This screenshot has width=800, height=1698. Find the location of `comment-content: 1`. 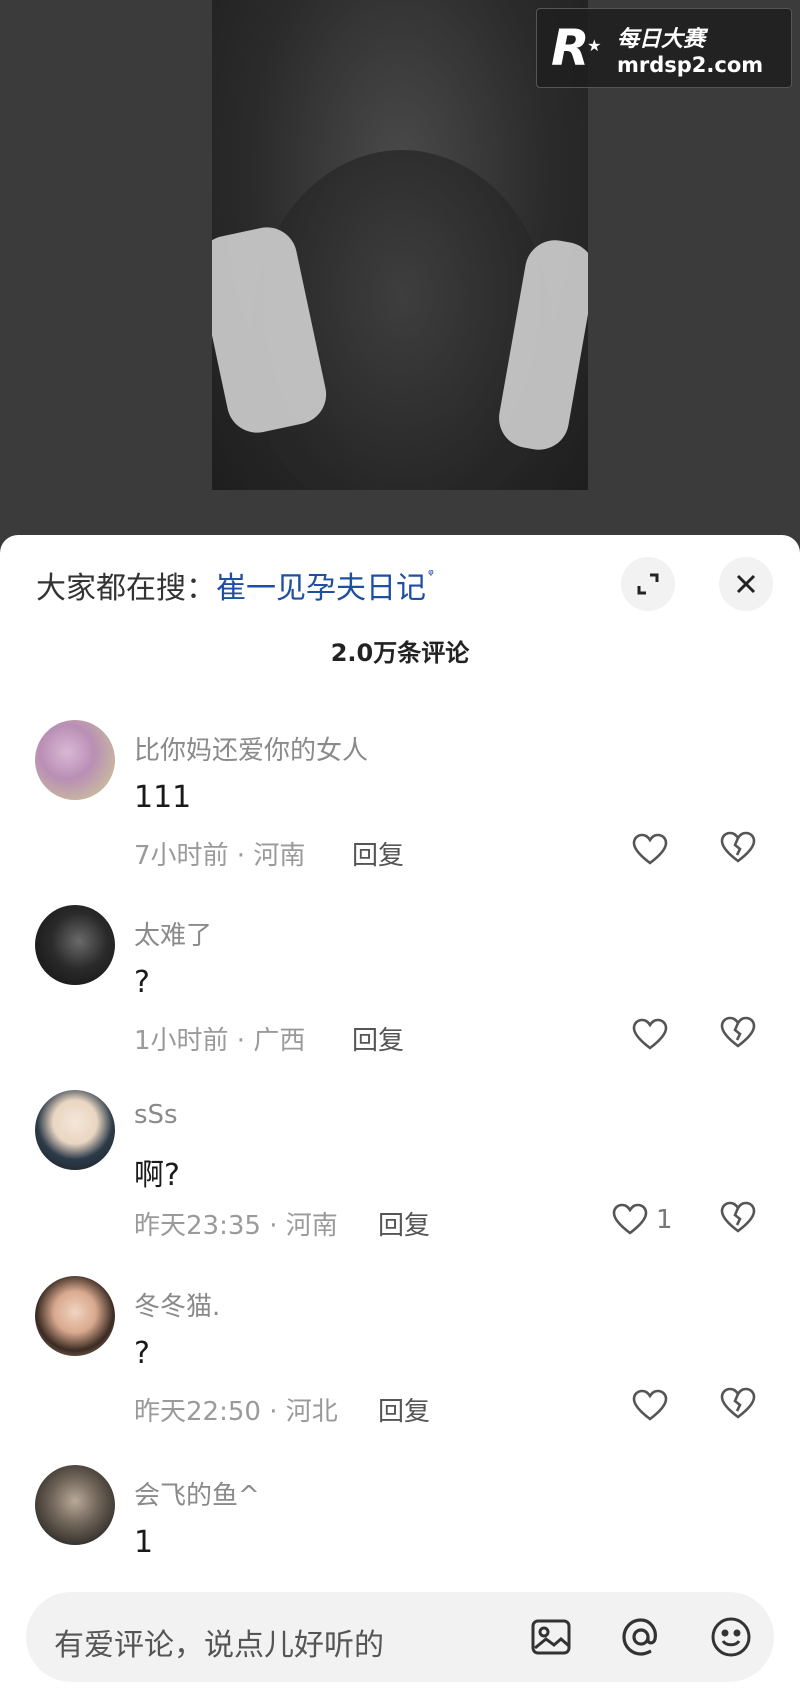

comment-content: 1 is located at coordinates (144, 1542).